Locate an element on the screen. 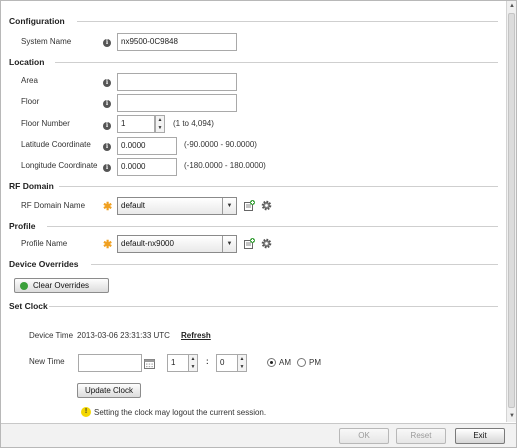 Image resolution: width=517 pixels, height=448 pixels. warning-icon: ! is located at coordinates (86, 412).